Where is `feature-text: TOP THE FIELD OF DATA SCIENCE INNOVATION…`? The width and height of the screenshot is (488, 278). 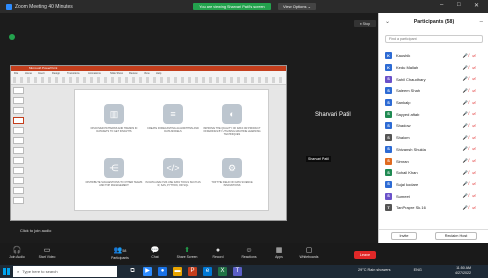
feature-text: TOP THE FIELD OF DATA SCIENCE INNOVATION… is located at coordinates (232, 184).